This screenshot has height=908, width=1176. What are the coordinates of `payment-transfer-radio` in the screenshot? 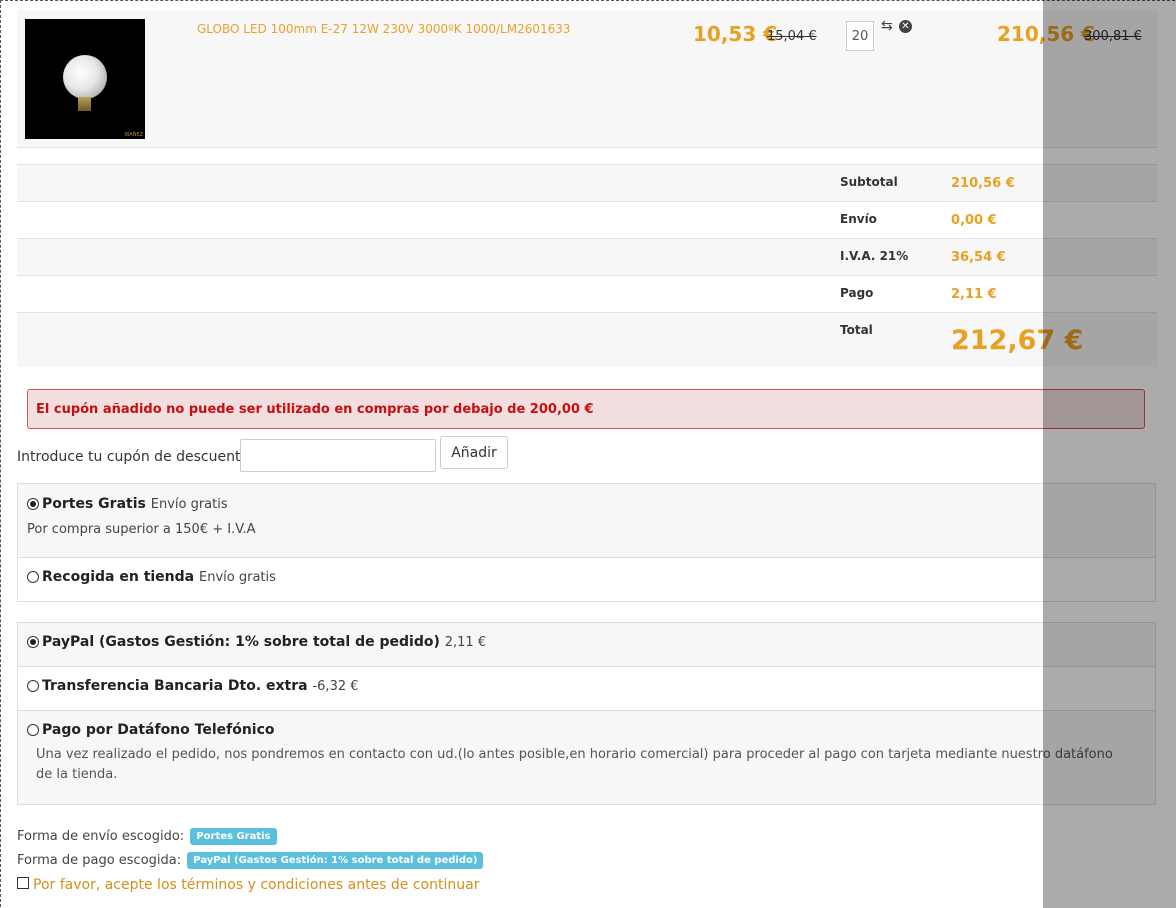 It's located at (33, 686).